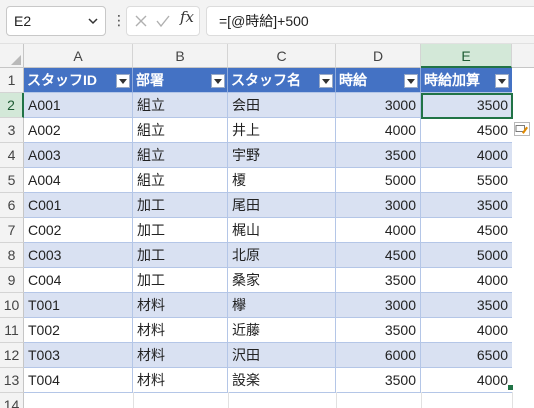  Describe the element at coordinates (12, 105) in the screenshot. I see `row-header: 2` at that location.